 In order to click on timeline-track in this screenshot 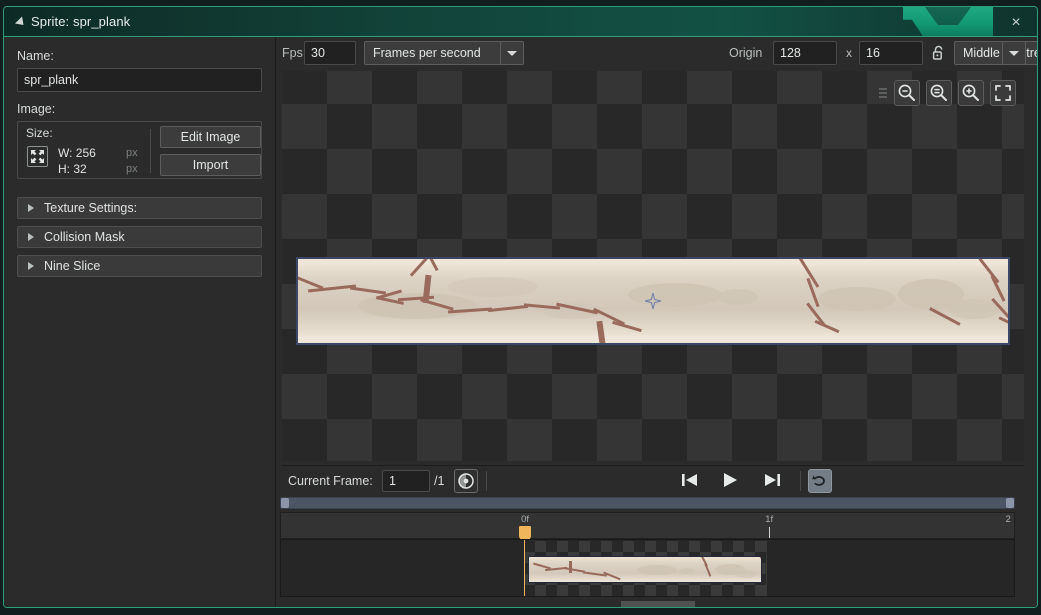, I will do `click(647, 568)`.